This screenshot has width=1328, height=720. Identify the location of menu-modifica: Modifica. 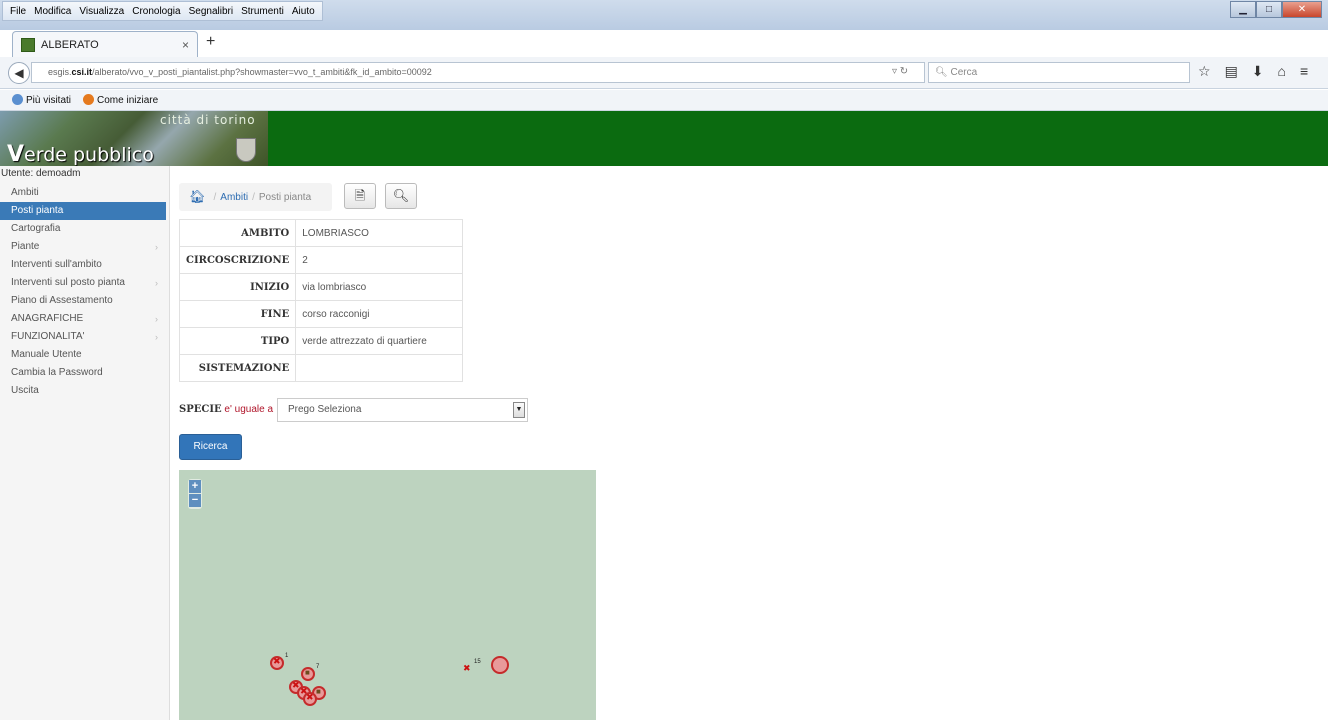
(52, 11).